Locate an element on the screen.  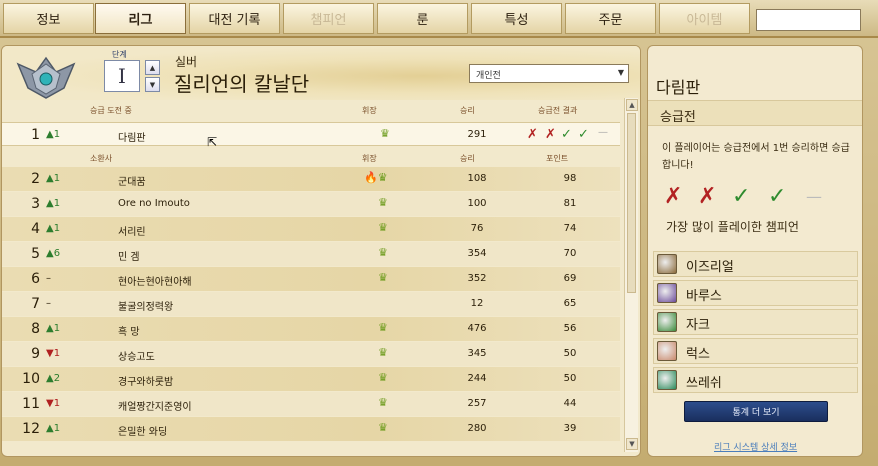
wins: 244 is located at coordinates (477, 378).